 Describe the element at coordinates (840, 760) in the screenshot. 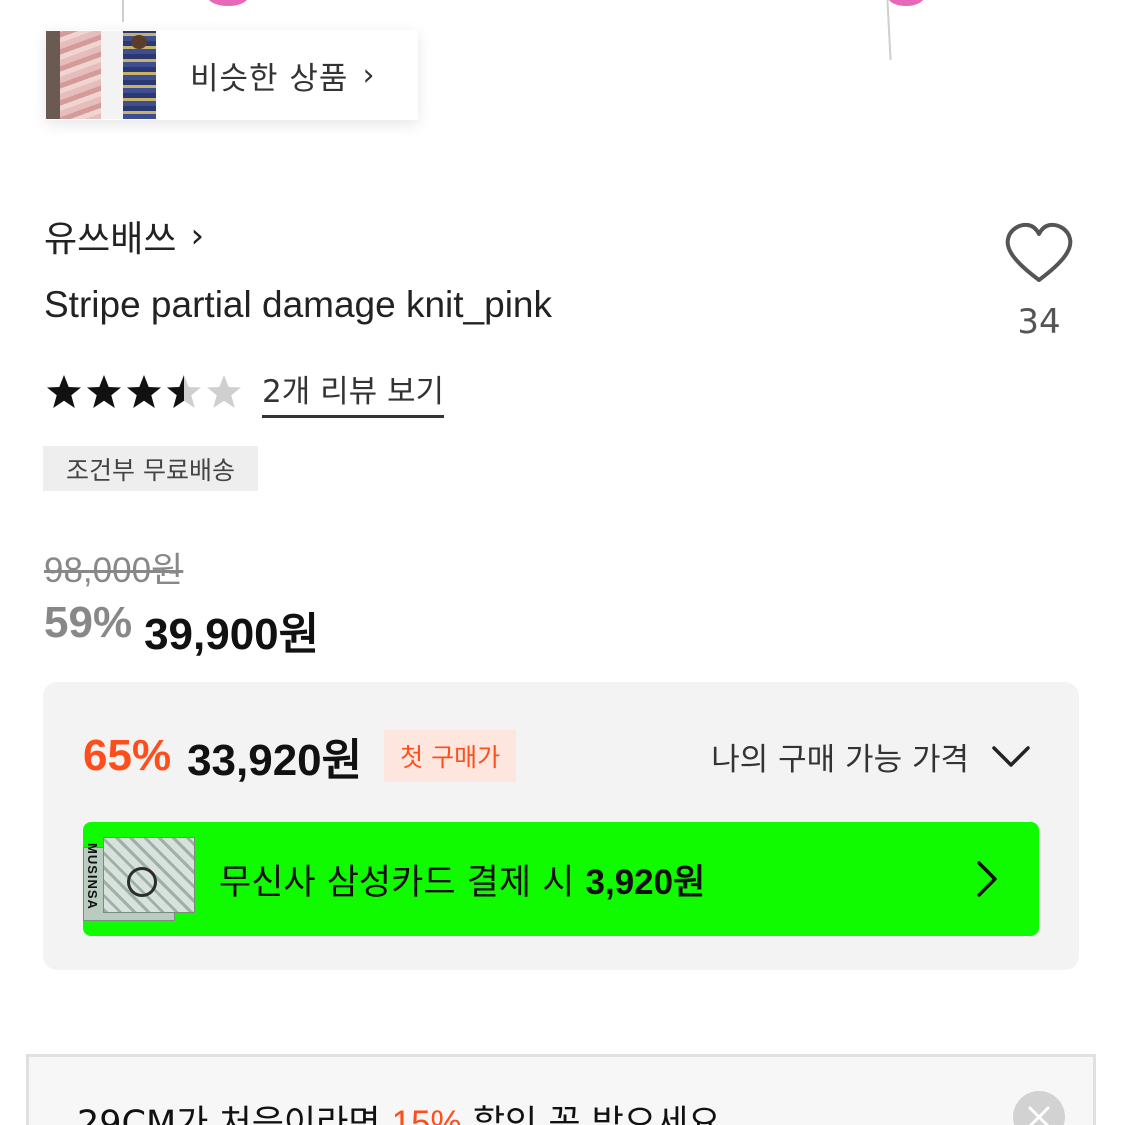

I see `my-price-label: 나의 구매 가능 가격` at that location.